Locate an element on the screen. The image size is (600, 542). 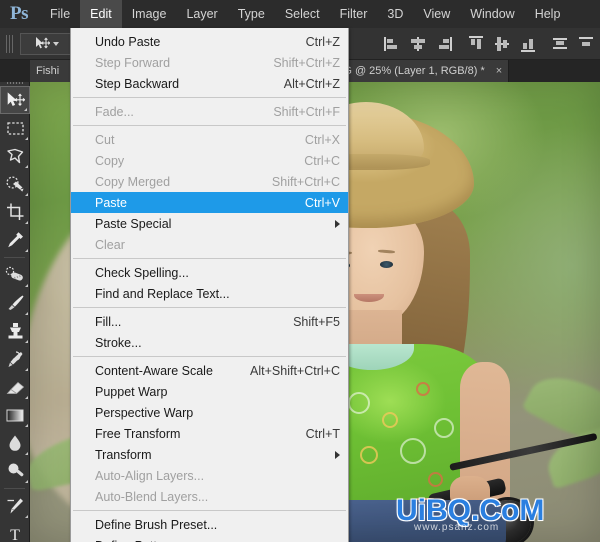
distribute-vertical-centers-icon is located at coordinates (586, 44).